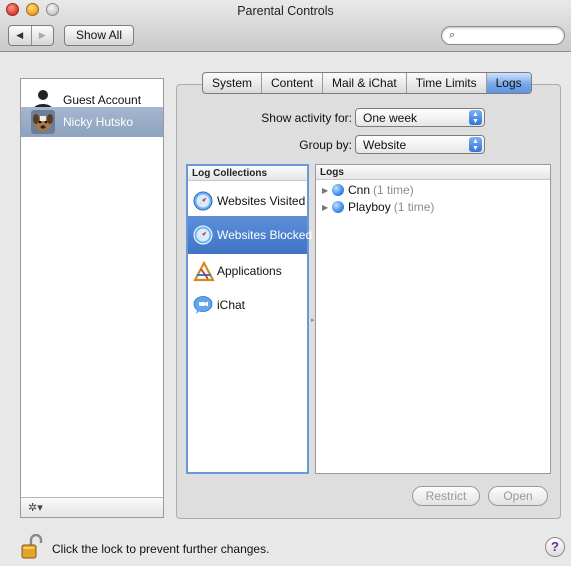  Describe the element at coordinates (247, 305) in the screenshot. I see `collection-ichat: iChat` at that location.